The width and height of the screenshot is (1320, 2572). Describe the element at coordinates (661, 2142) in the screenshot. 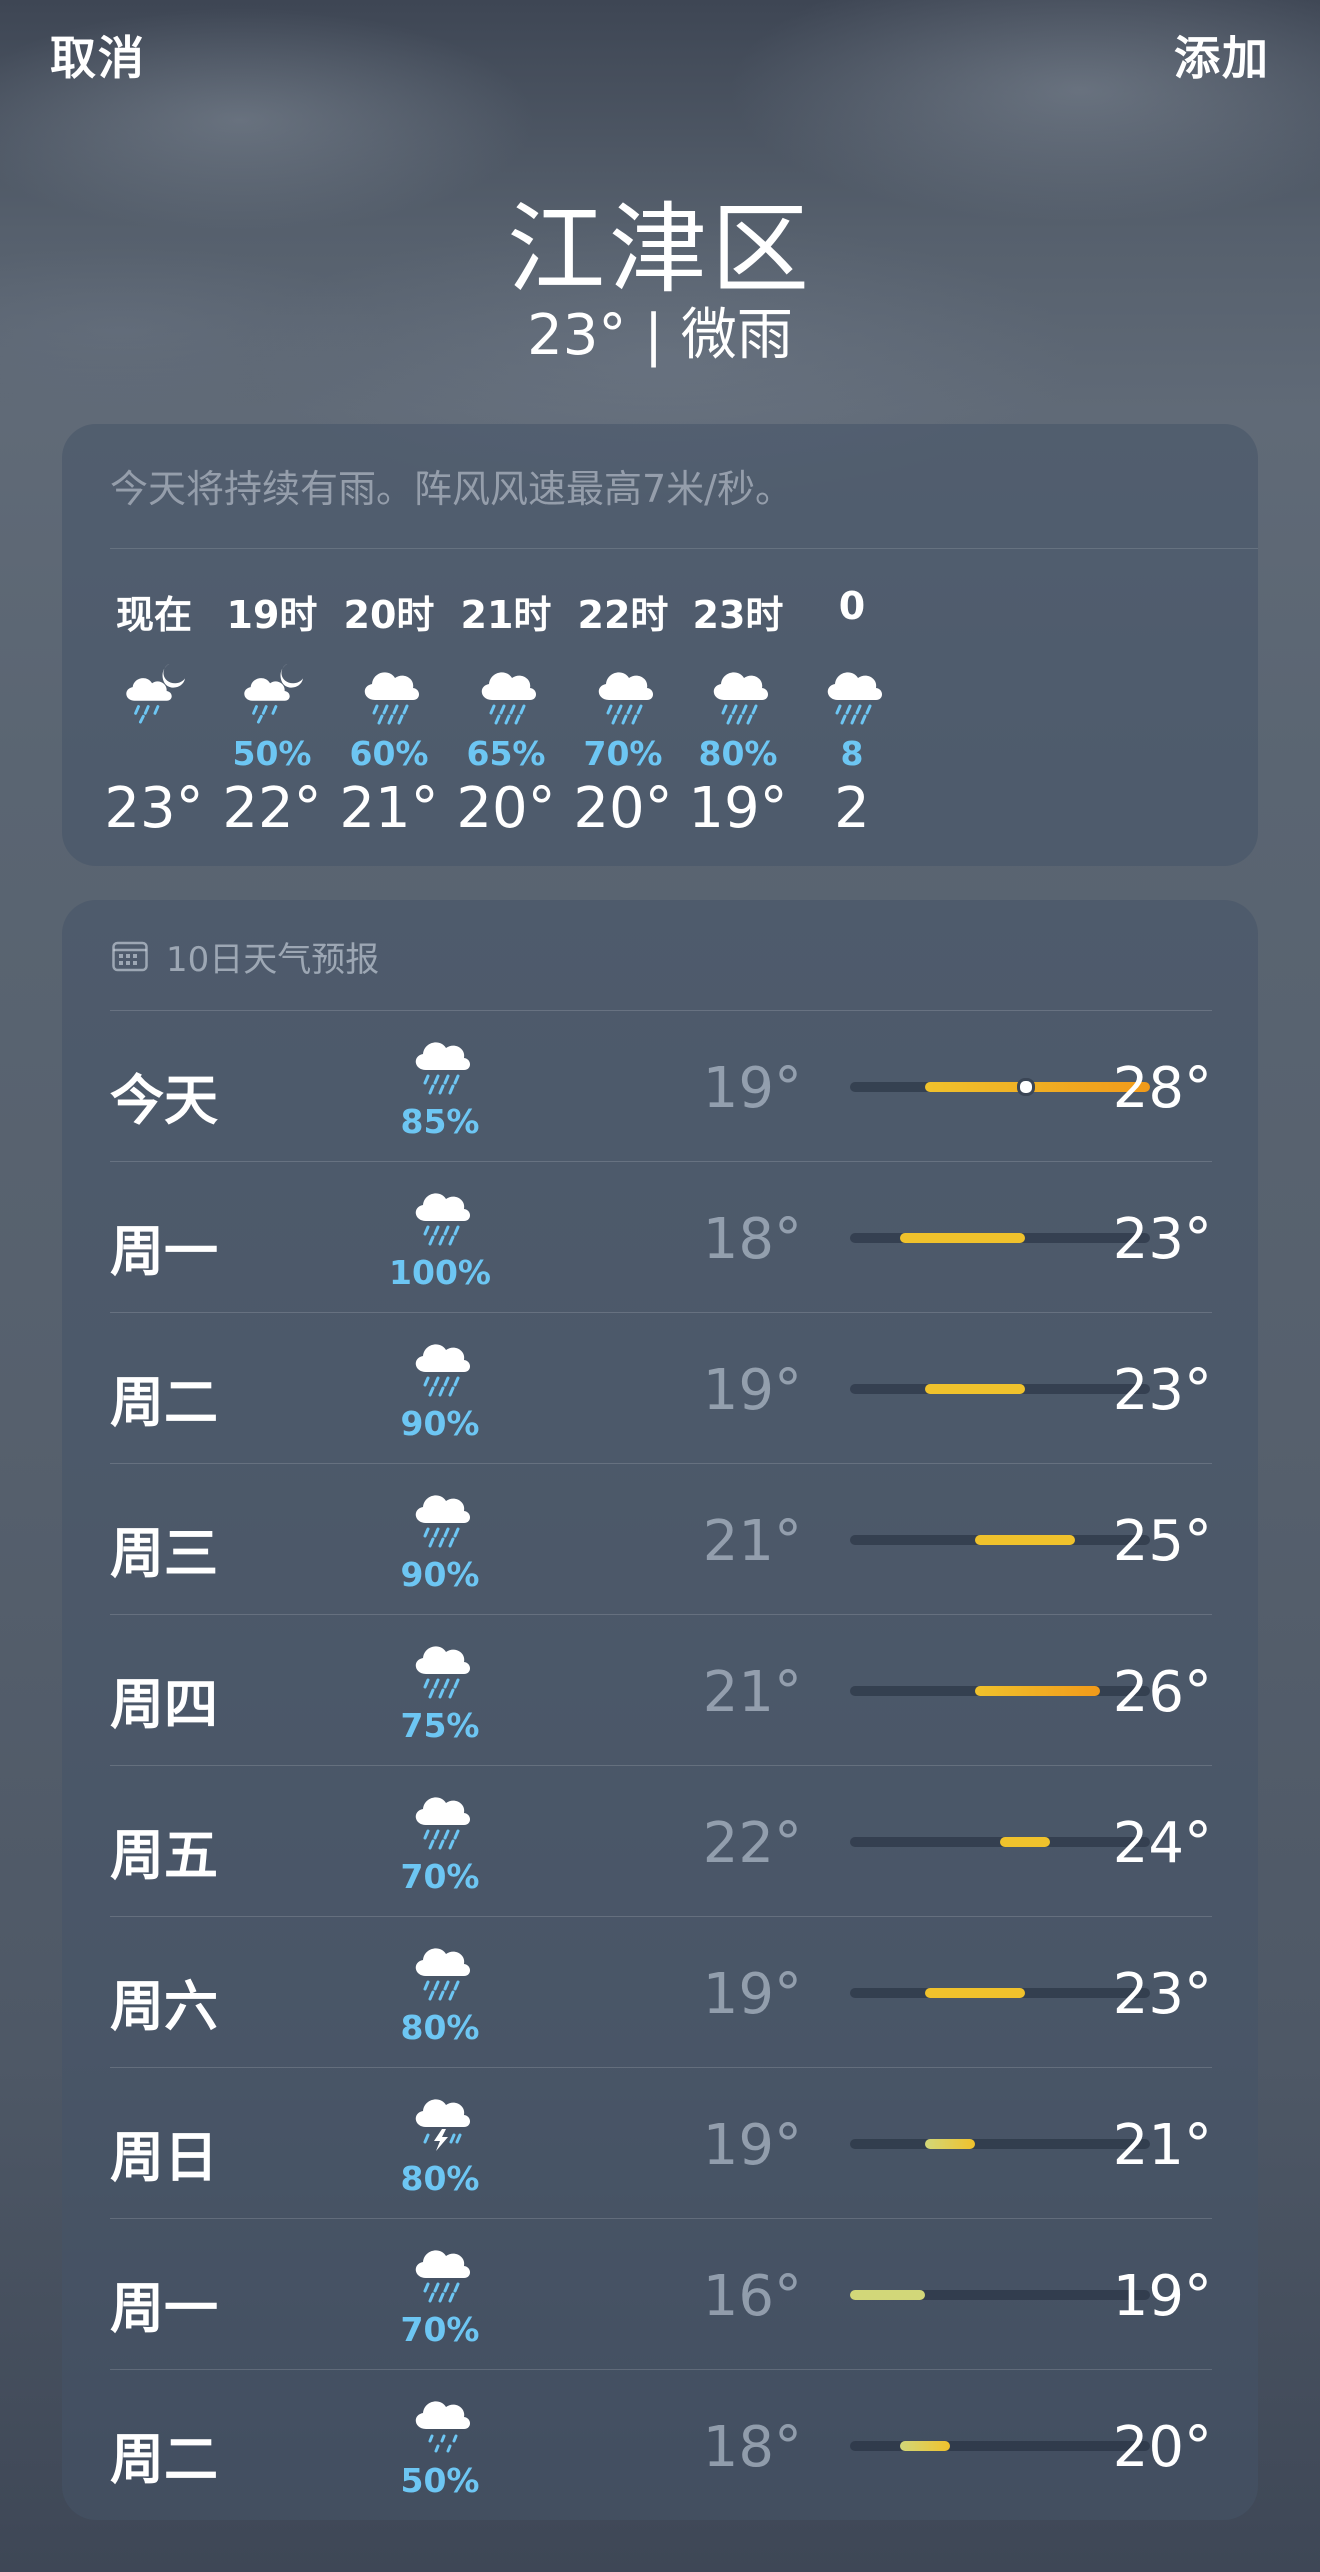

I see `day-row: 周日 80% 19° 21°` at that location.